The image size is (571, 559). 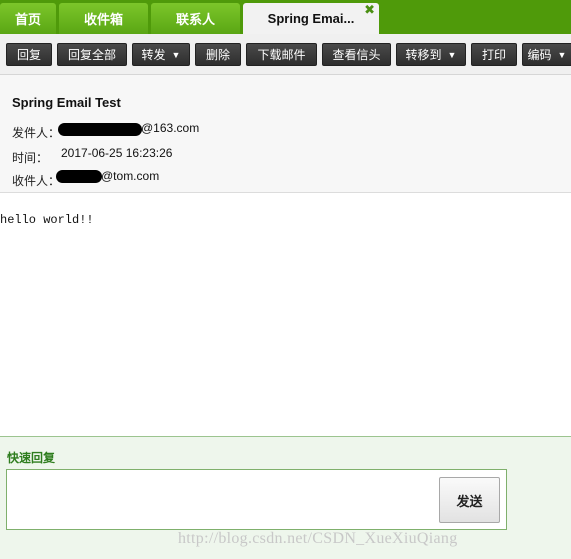 I want to click on watermark: http://blog.csdn.net/CSDN_XueXiuQiang, so click(x=318, y=538).